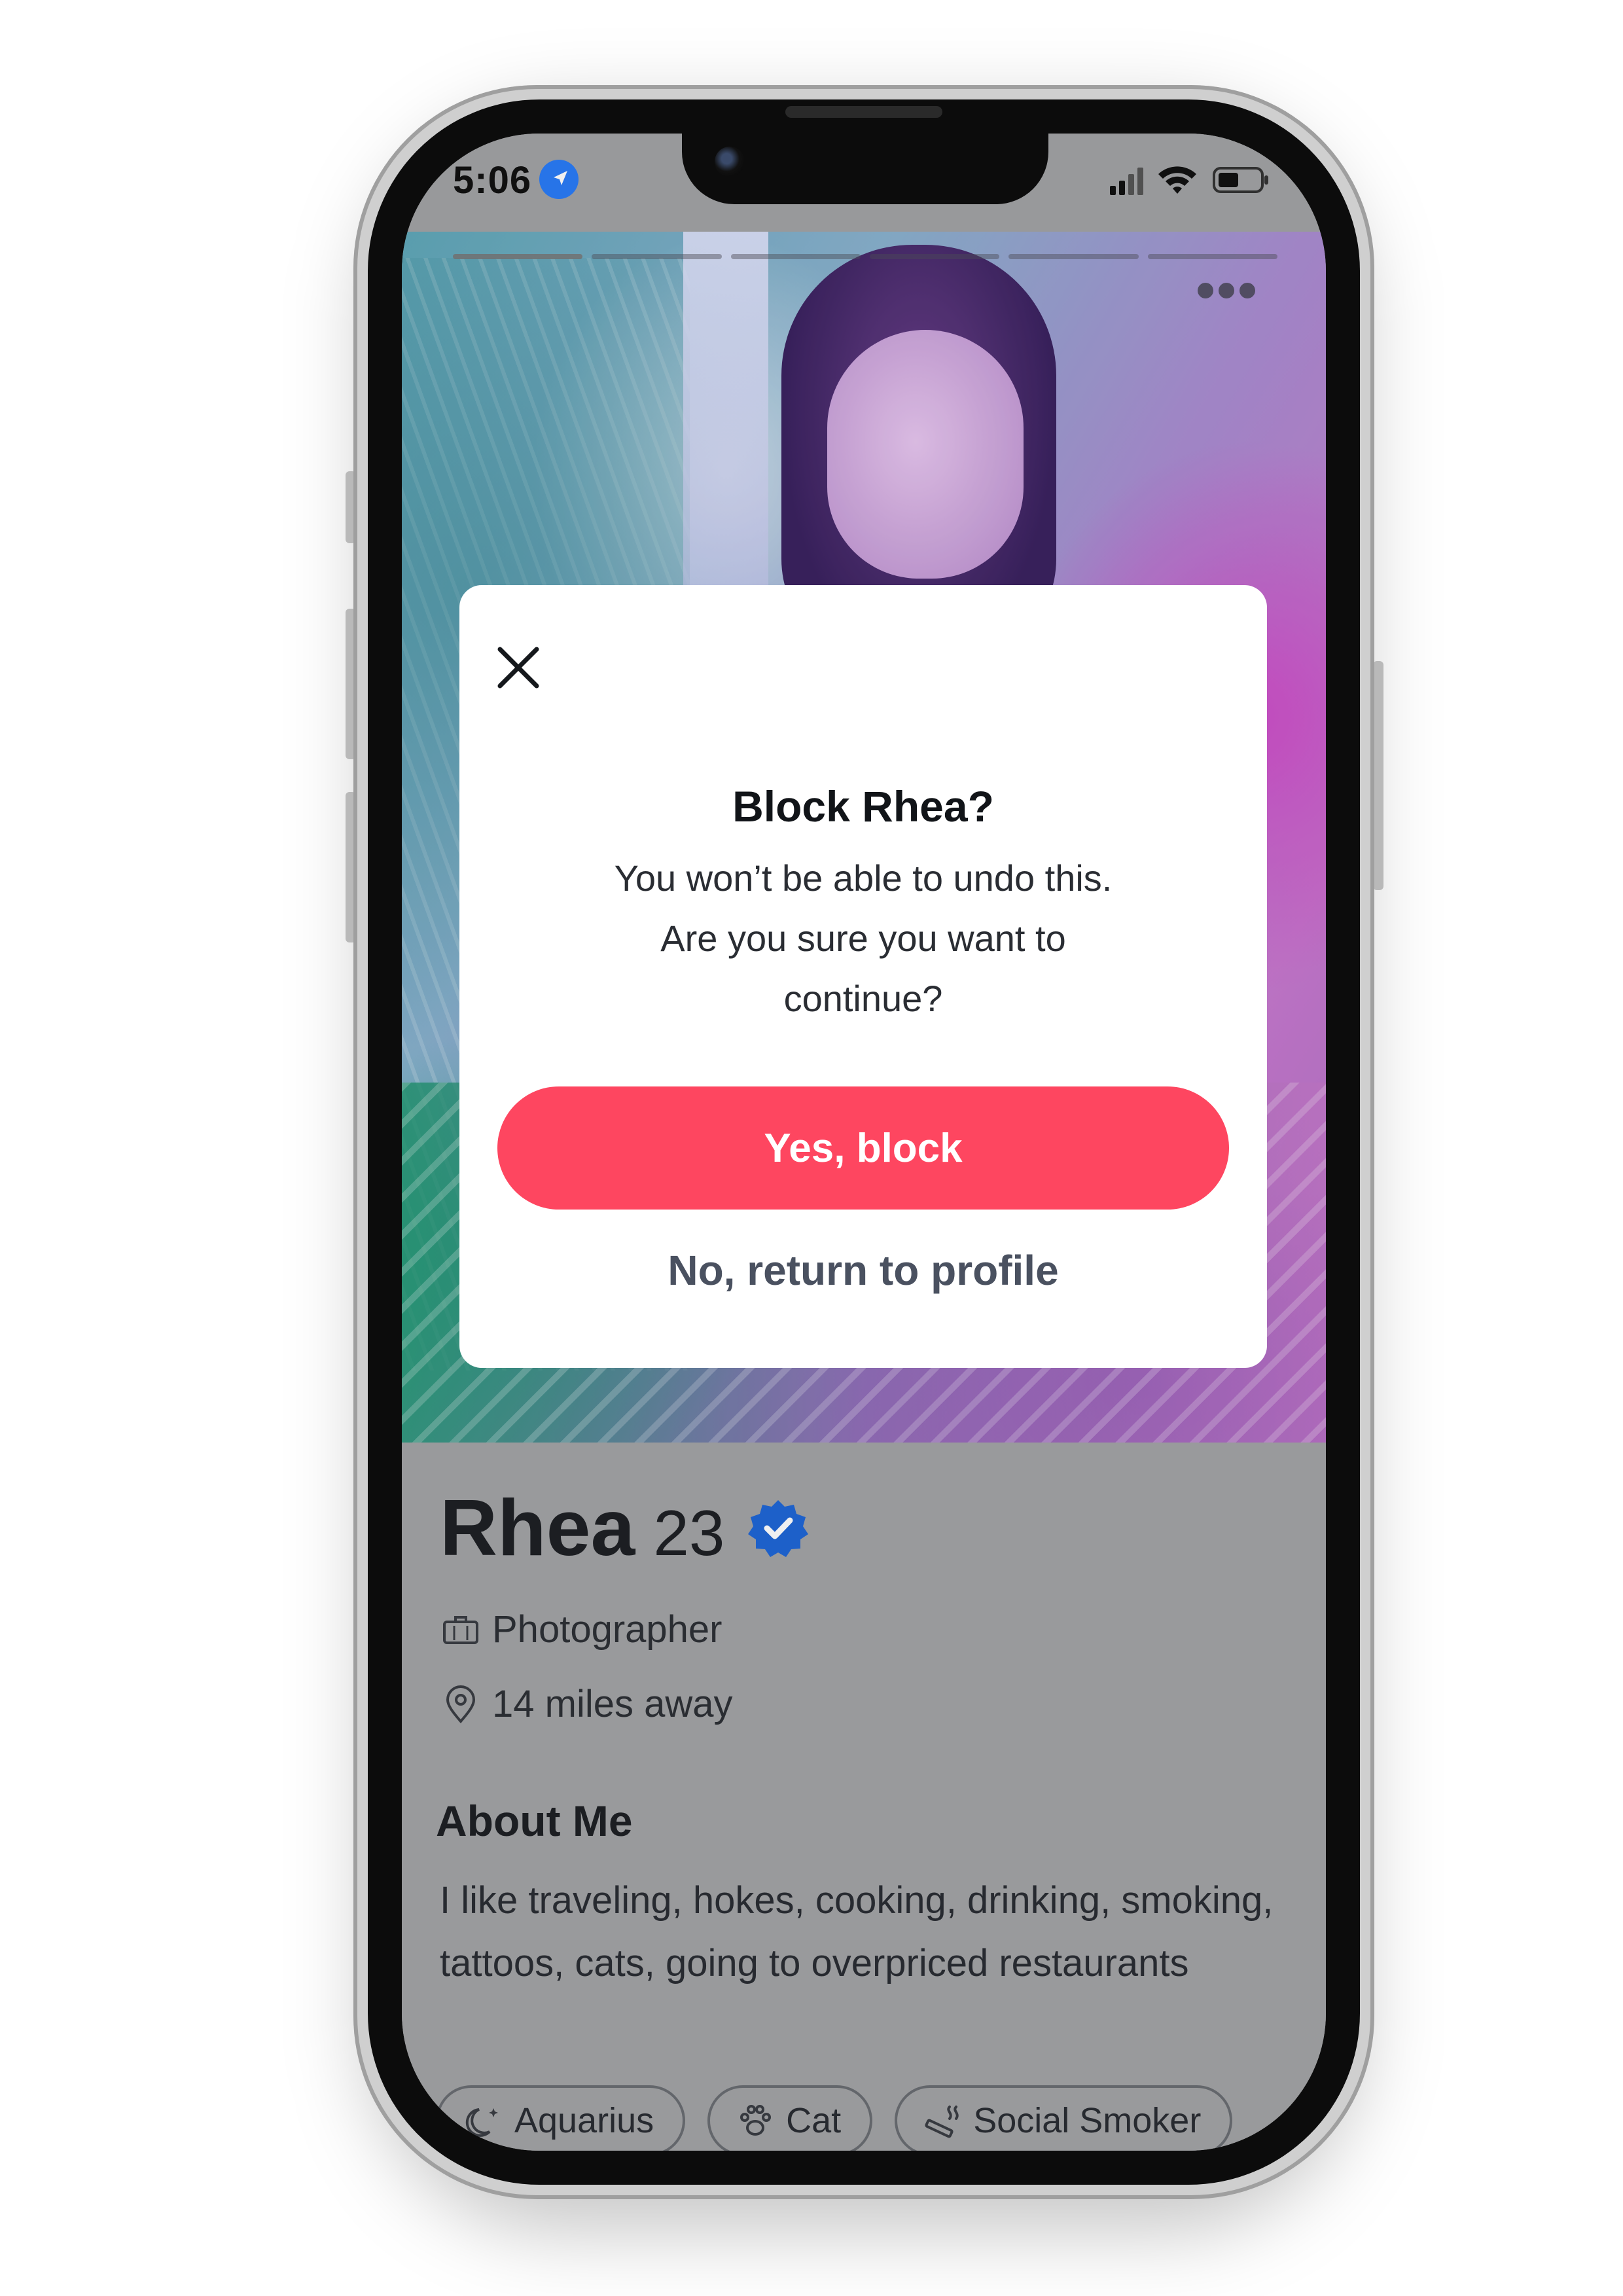 The image size is (1623, 2296). I want to click on dialog-message-line: continue?, so click(863, 998).